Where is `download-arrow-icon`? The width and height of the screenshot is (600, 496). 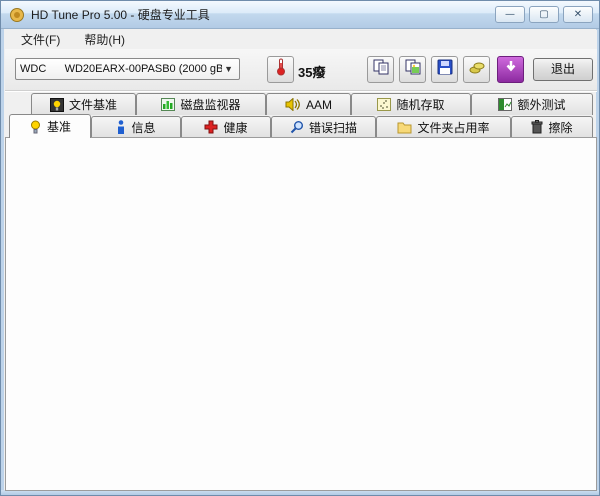 download-arrow-icon is located at coordinates (511, 69).